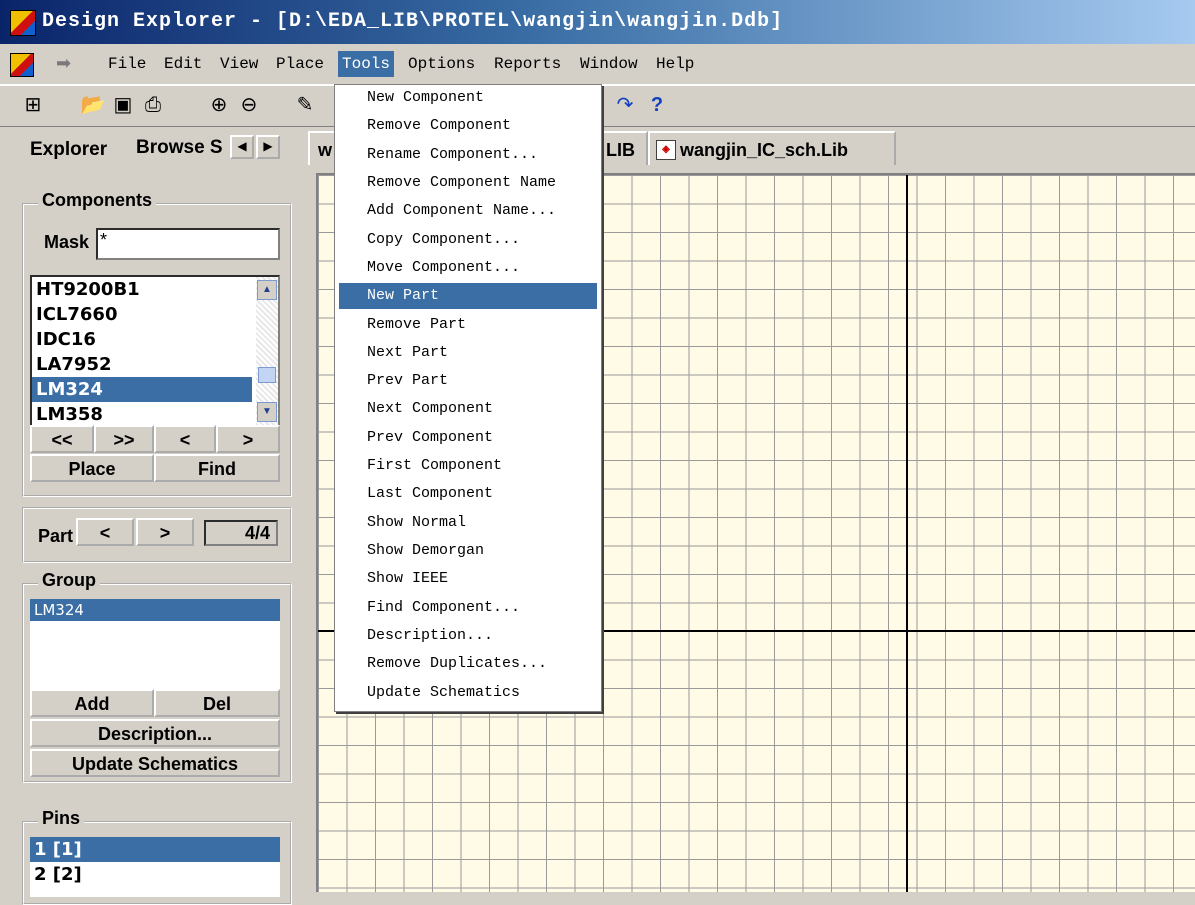 The height and width of the screenshot is (905, 1195). I want to click on wire-icon: ✎, so click(305, 105).